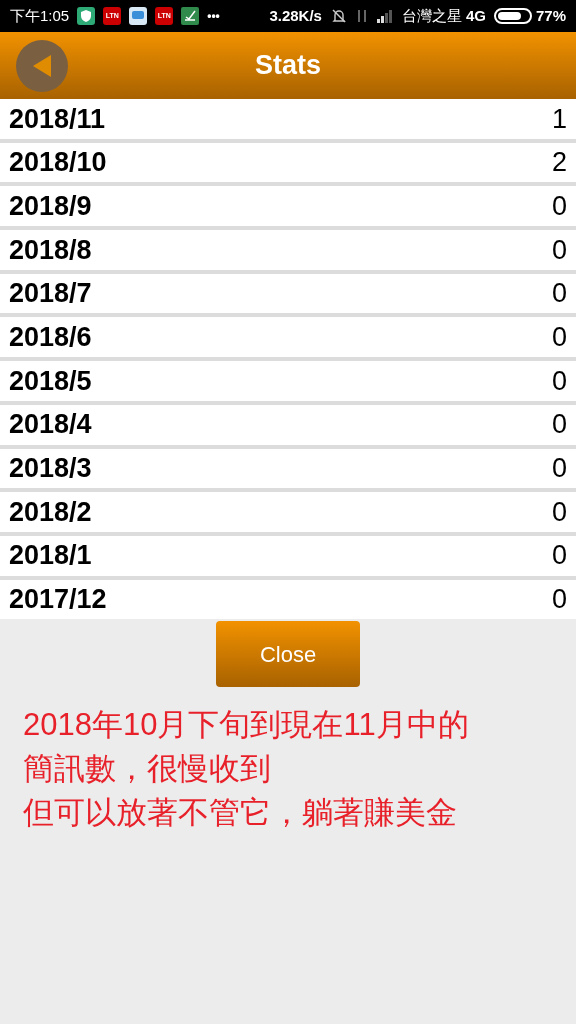  What do you see at coordinates (550, 15) in the screenshot?
I see `battery-percent: 77%` at bounding box center [550, 15].